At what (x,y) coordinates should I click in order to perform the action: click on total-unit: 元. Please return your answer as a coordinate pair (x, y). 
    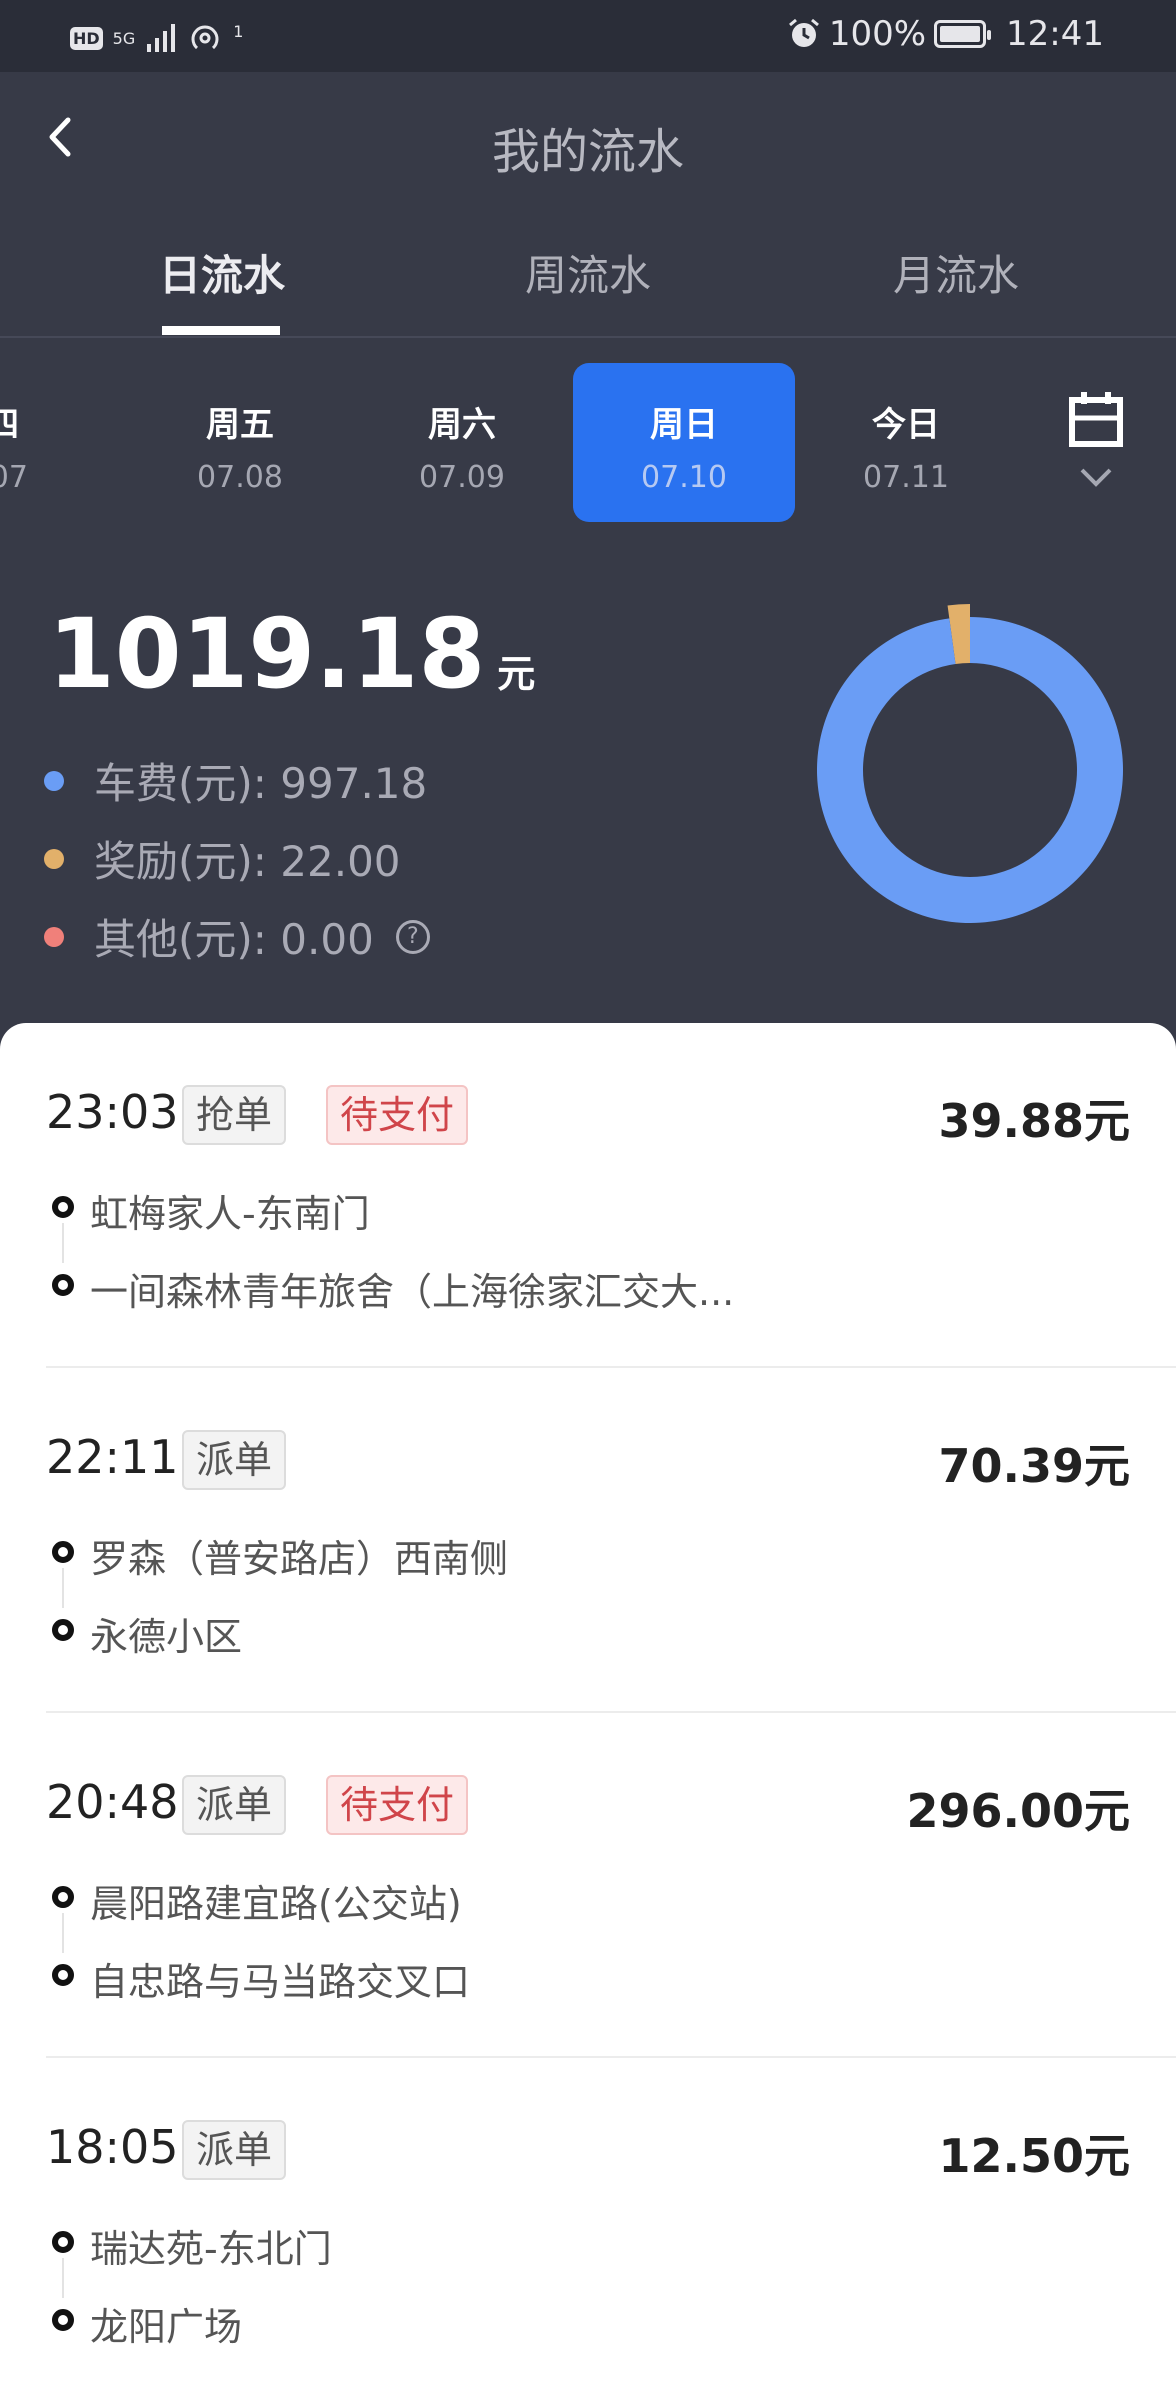
    Looking at the image, I should click on (516, 674).